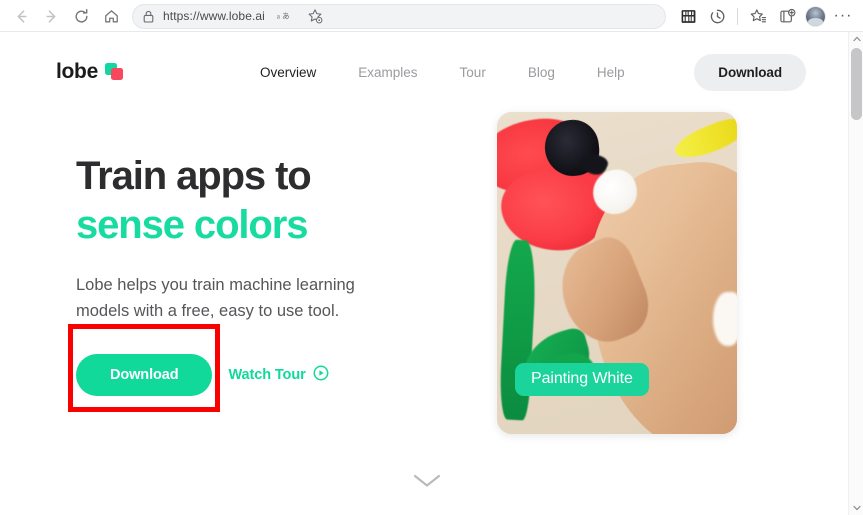  I want to click on scroll-up-arrow, so click(856, 39).